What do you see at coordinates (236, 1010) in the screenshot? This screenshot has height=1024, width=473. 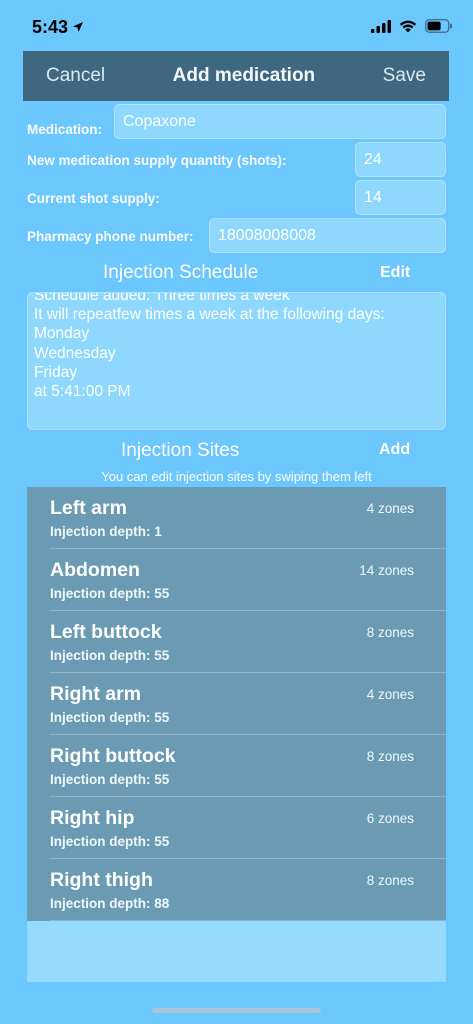 I see `home-indicator` at bounding box center [236, 1010].